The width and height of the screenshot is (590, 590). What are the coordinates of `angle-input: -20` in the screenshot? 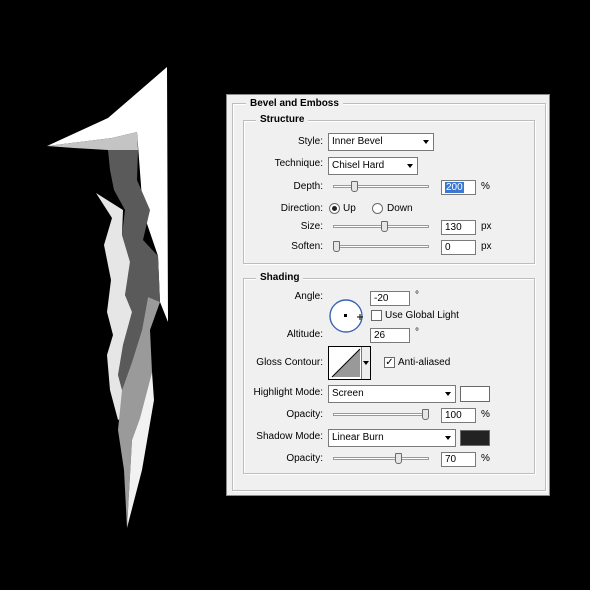 It's located at (390, 298).